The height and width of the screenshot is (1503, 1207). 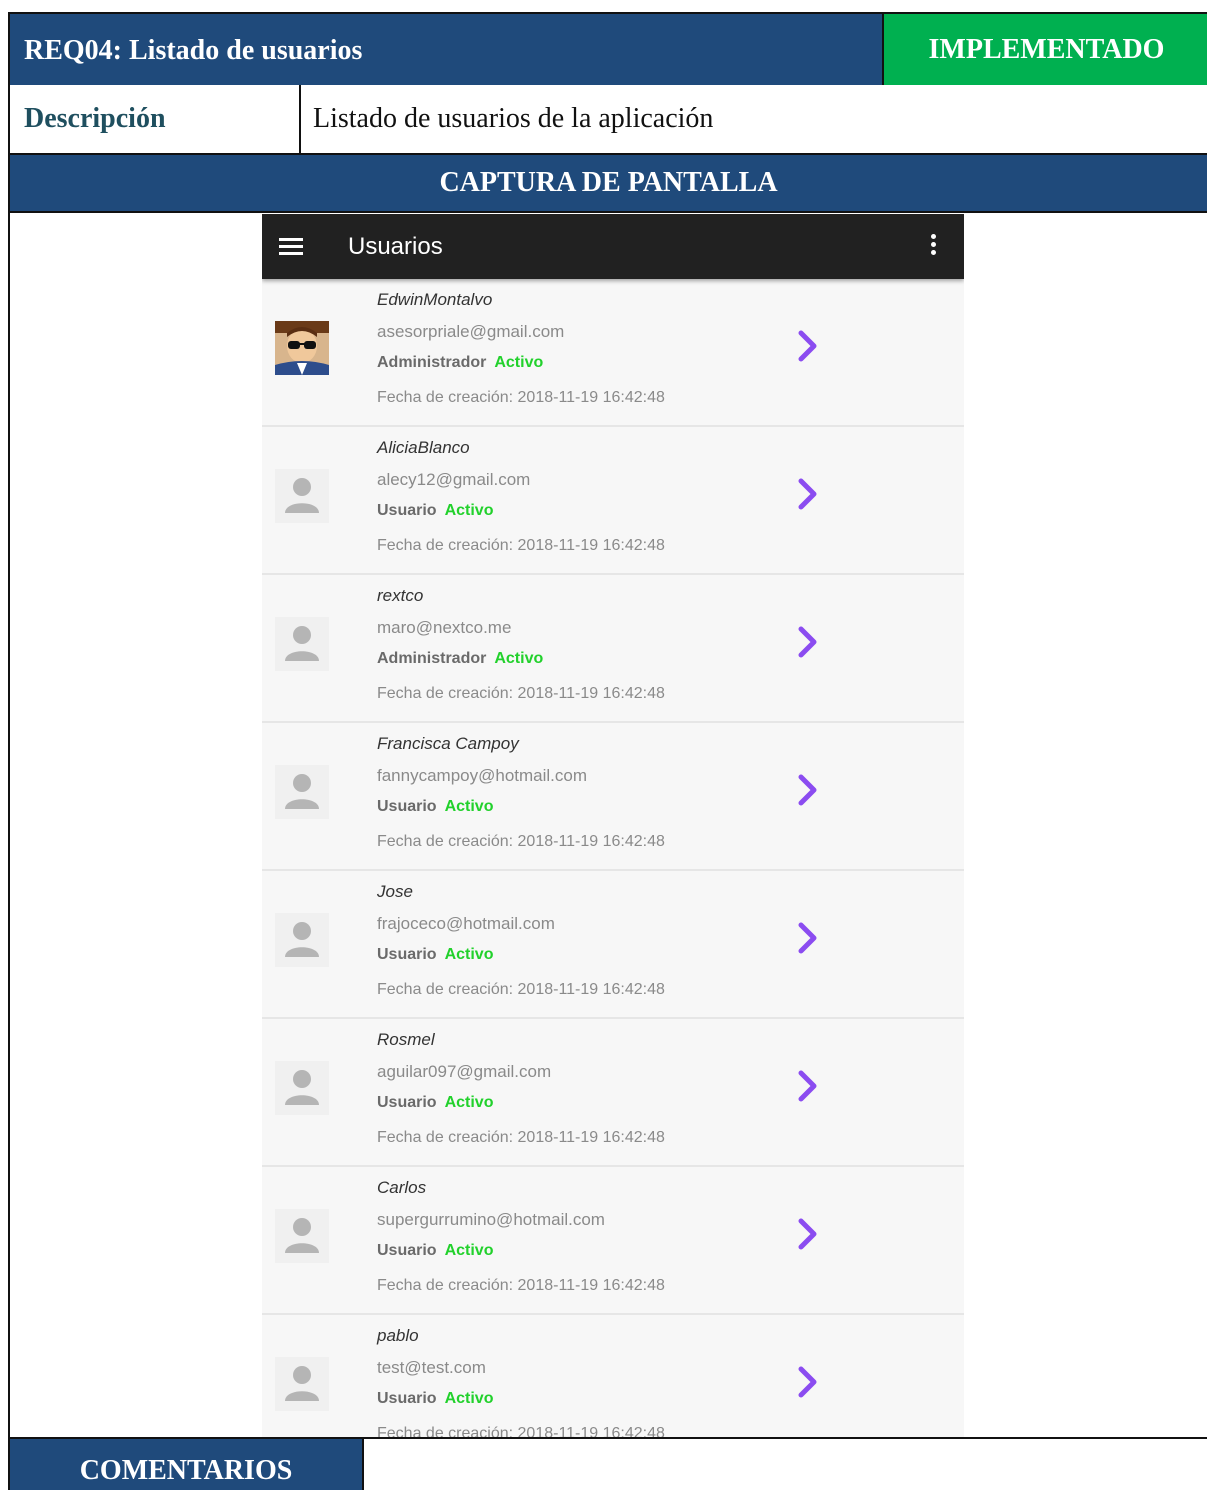 What do you see at coordinates (613, 246) in the screenshot?
I see `app-toolbar: Usuarios` at bounding box center [613, 246].